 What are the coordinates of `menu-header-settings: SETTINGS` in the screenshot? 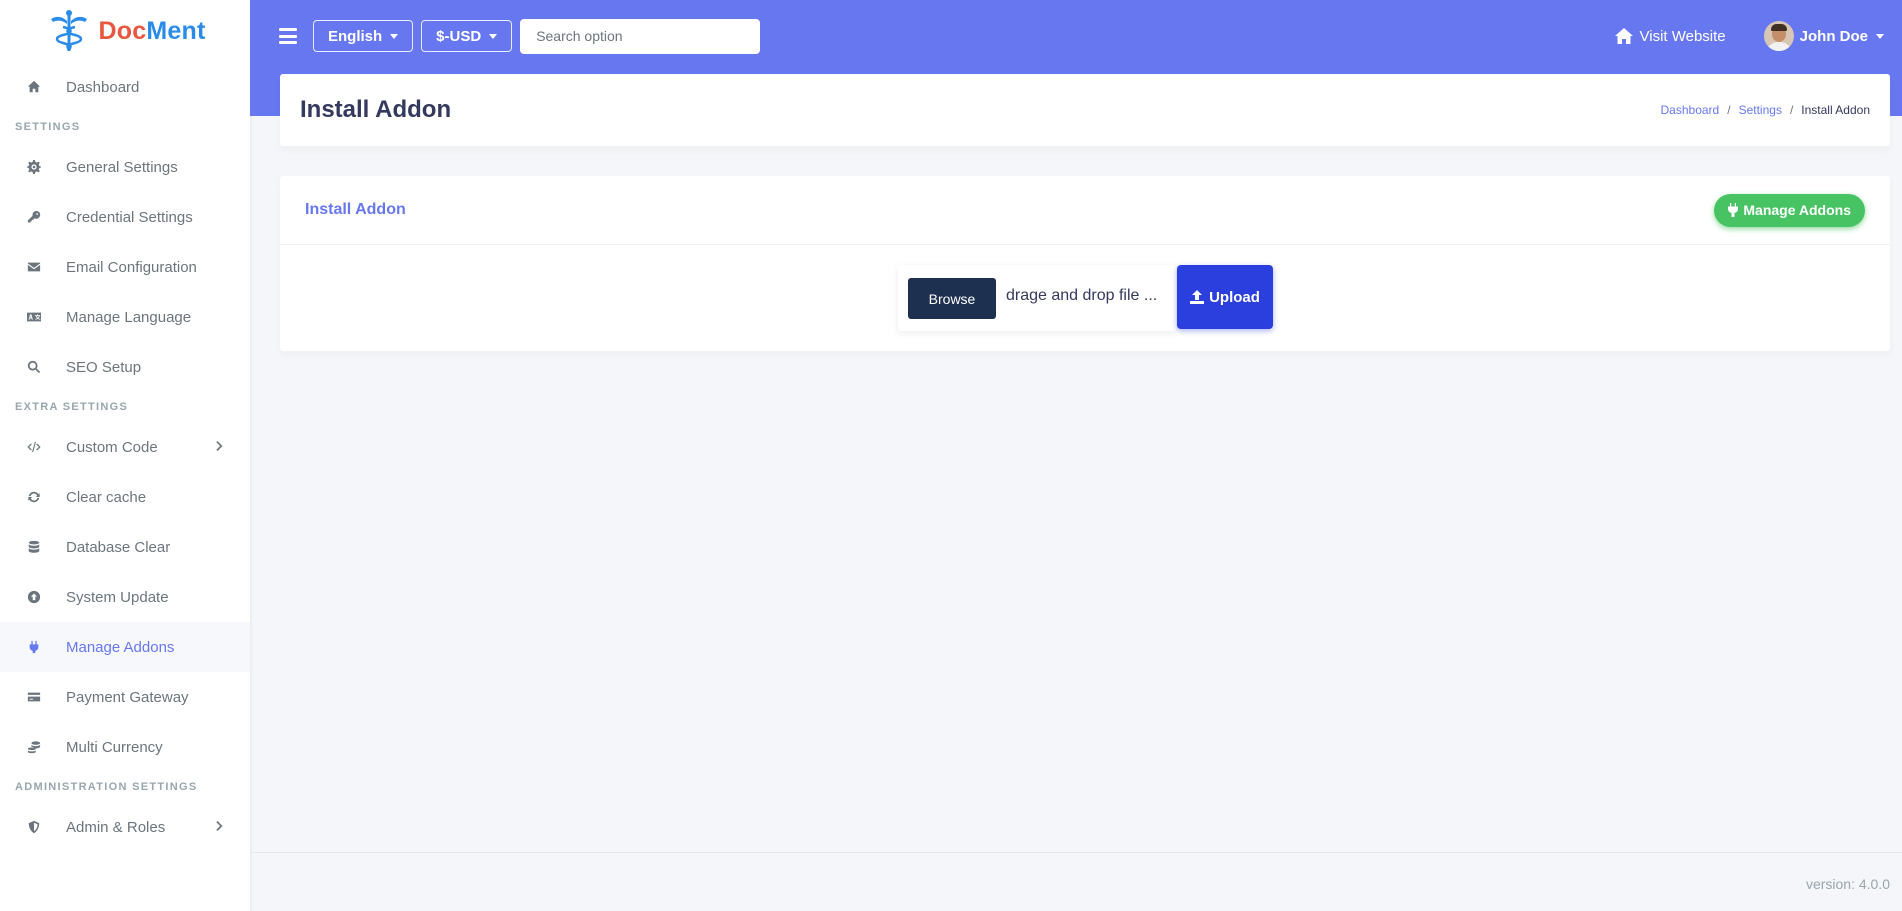 It's located at (48, 127).